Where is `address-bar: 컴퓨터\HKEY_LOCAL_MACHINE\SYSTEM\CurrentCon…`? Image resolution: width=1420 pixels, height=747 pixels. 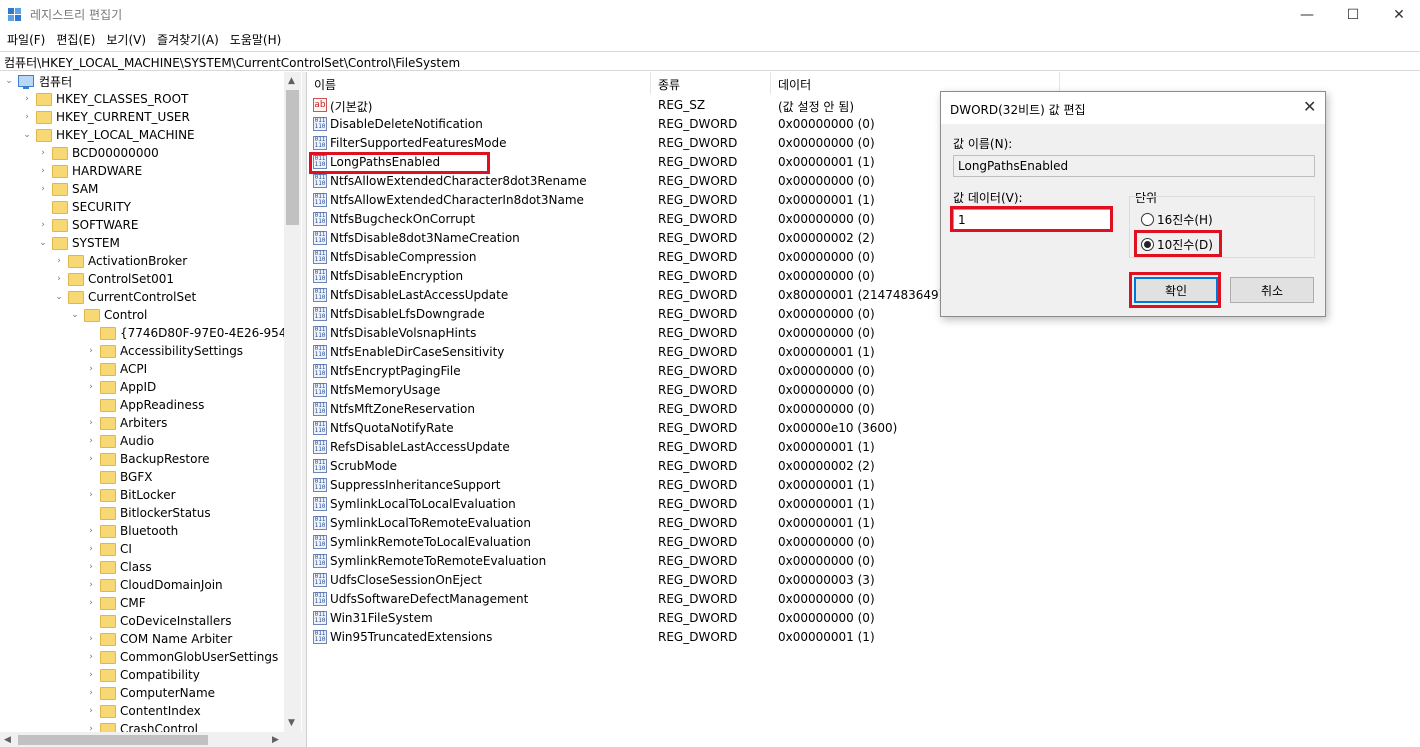 address-bar: 컴퓨터\HKEY_LOCAL_MACHINE\SYSTEM\CurrentCon… is located at coordinates (710, 61).